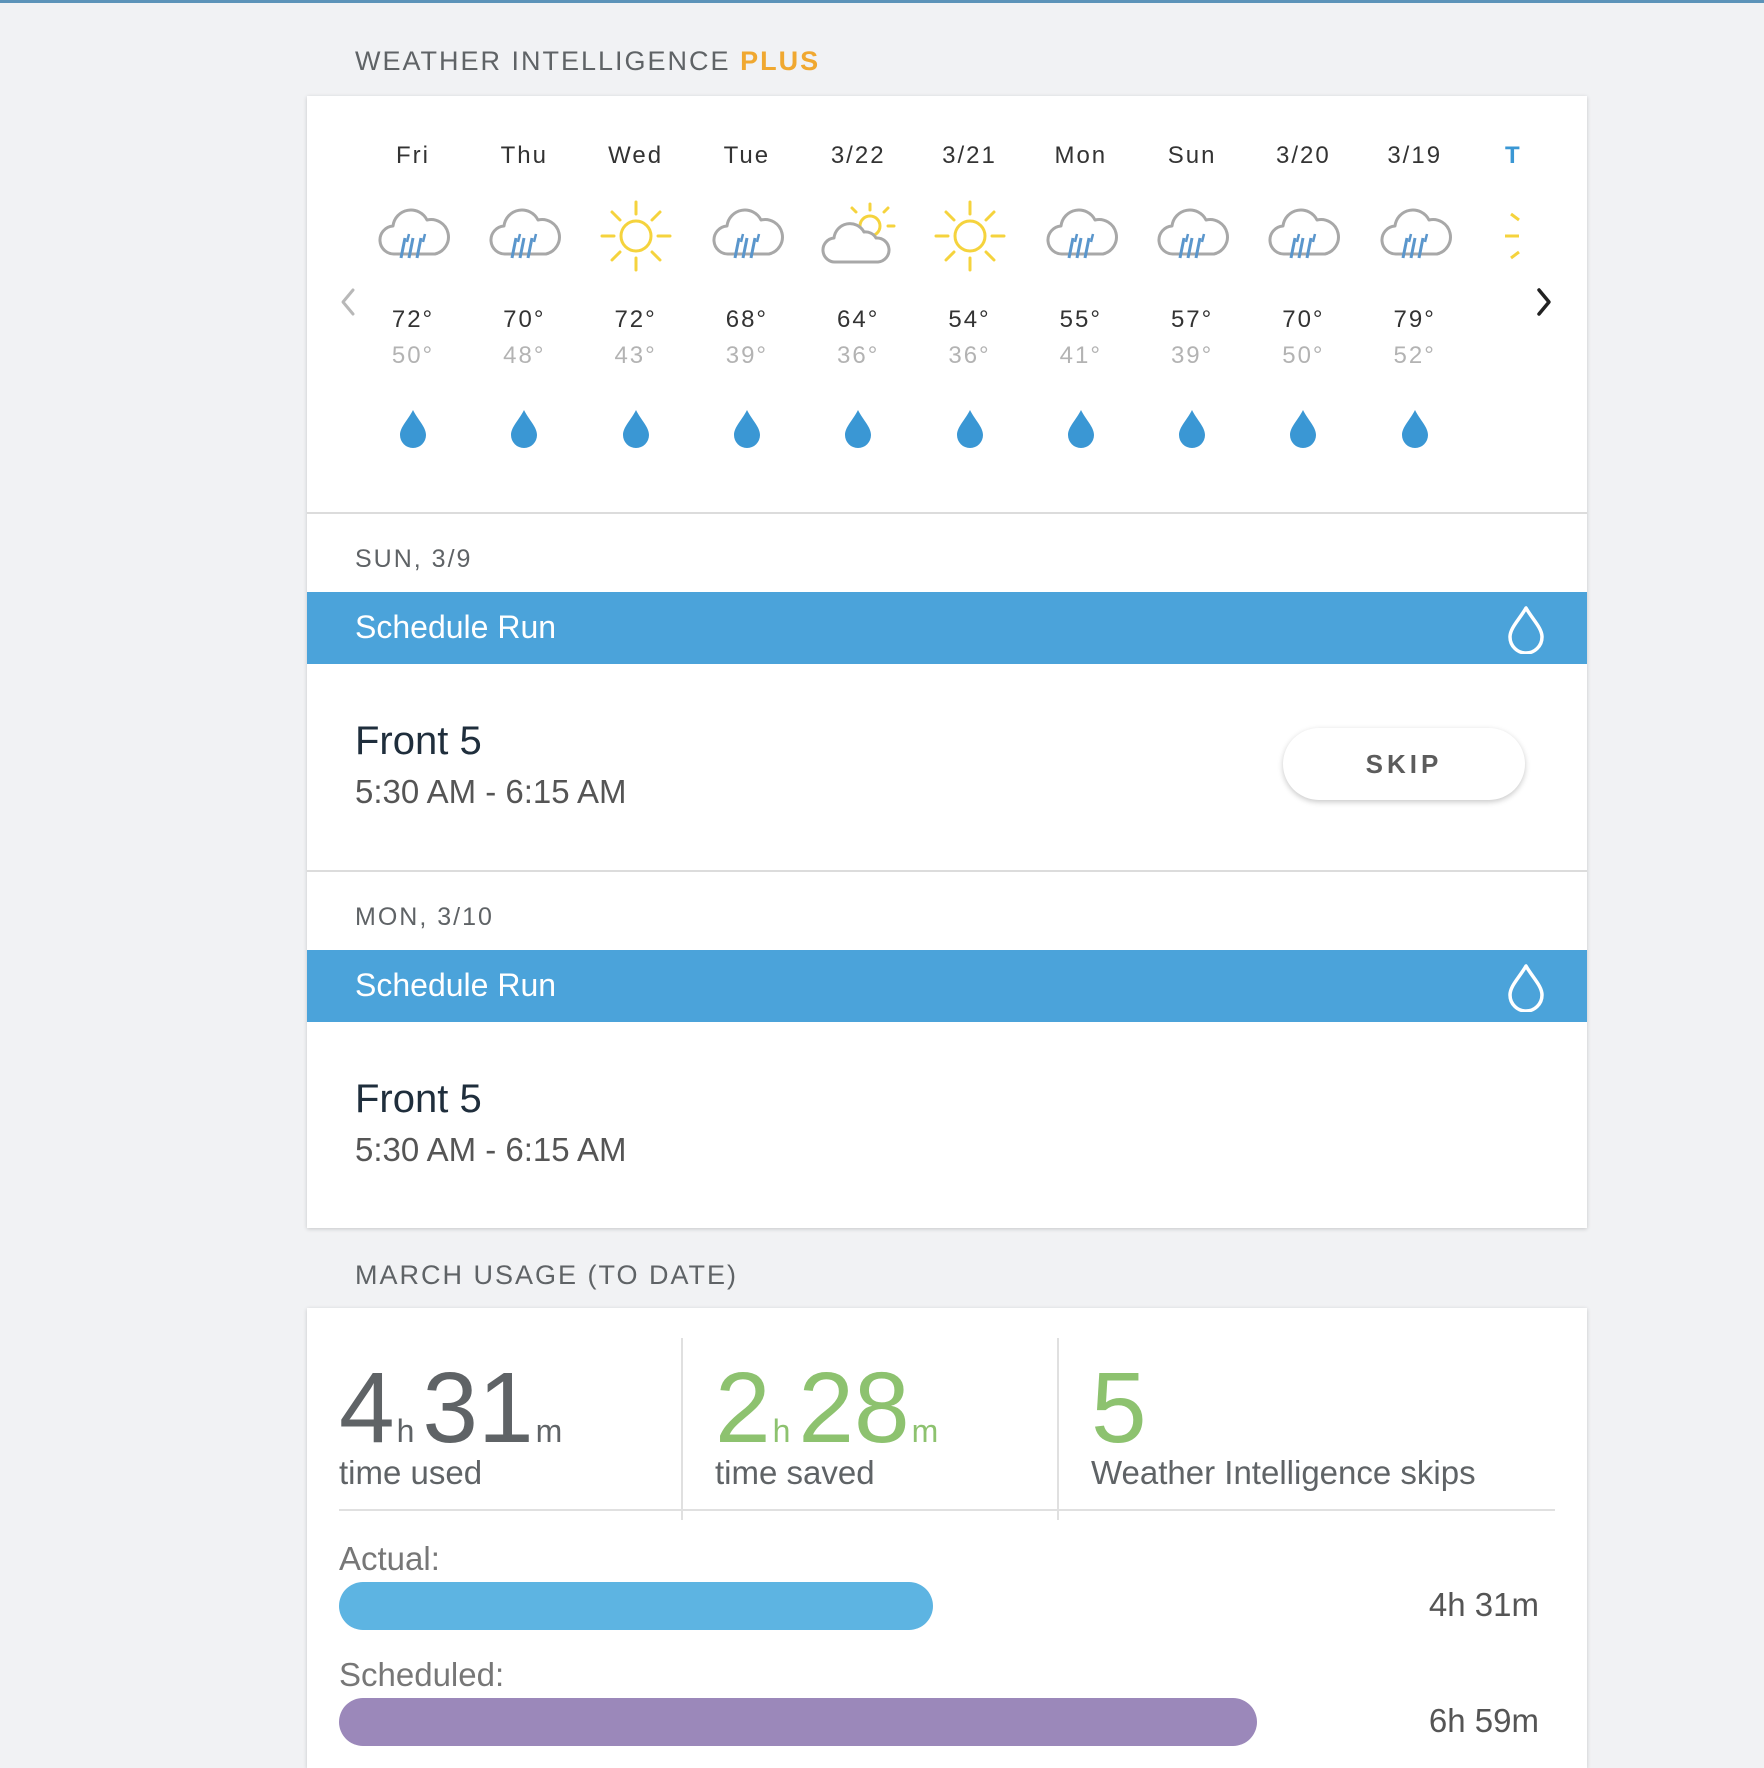  Describe the element at coordinates (413, 155) in the screenshot. I see `forecast-day-label: Fri` at that location.